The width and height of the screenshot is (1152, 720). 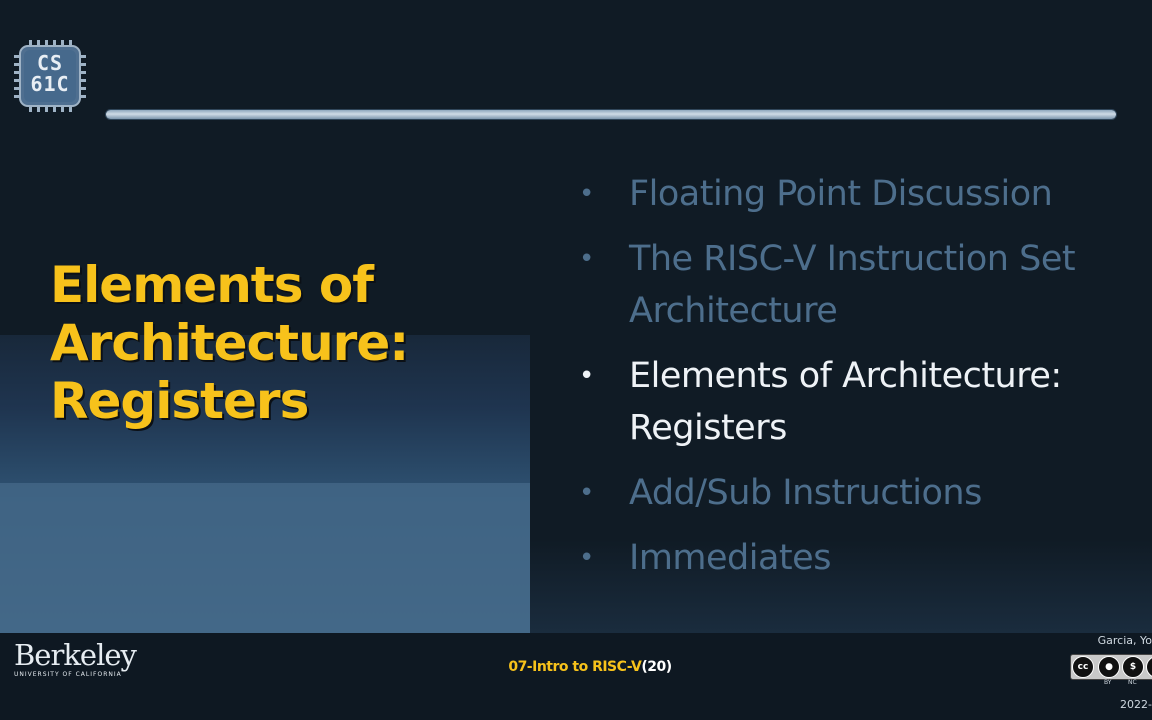 I want to click on agenda-item-add-sub: • Add/Sub Instructions, so click(x=856, y=493).